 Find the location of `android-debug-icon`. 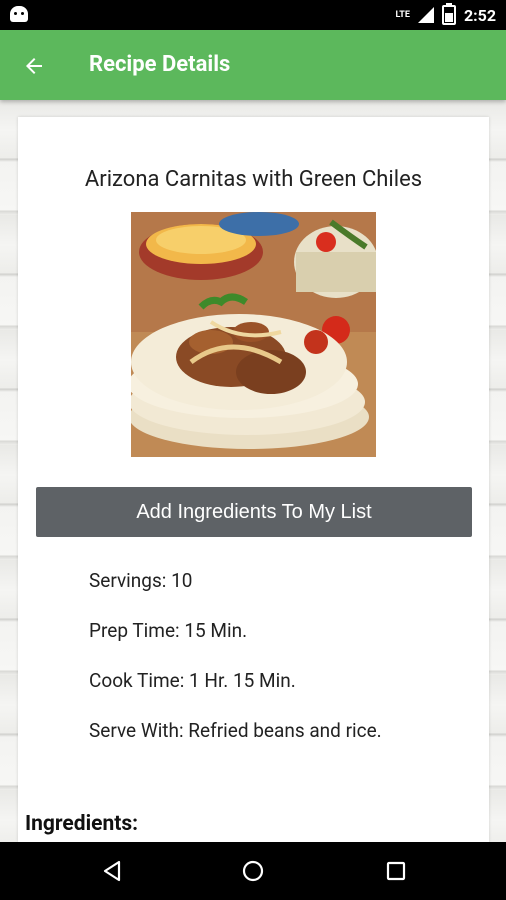

android-debug-icon is located at coordinates (19, 14).